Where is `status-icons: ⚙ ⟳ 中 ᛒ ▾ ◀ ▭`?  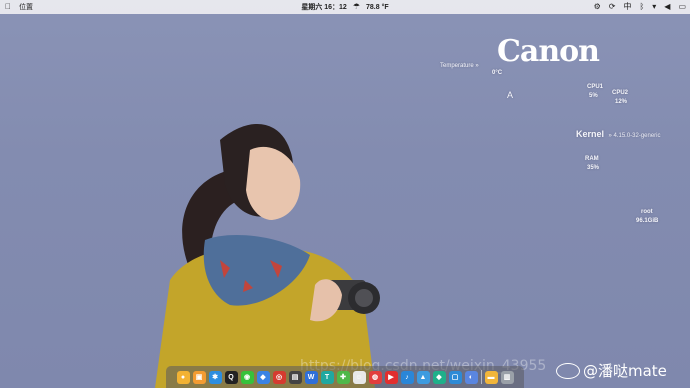
status-icons: ⚙ ⟳ 中 ᛒ ▾ ◀ ▭ is located at coordinates (640, 7).